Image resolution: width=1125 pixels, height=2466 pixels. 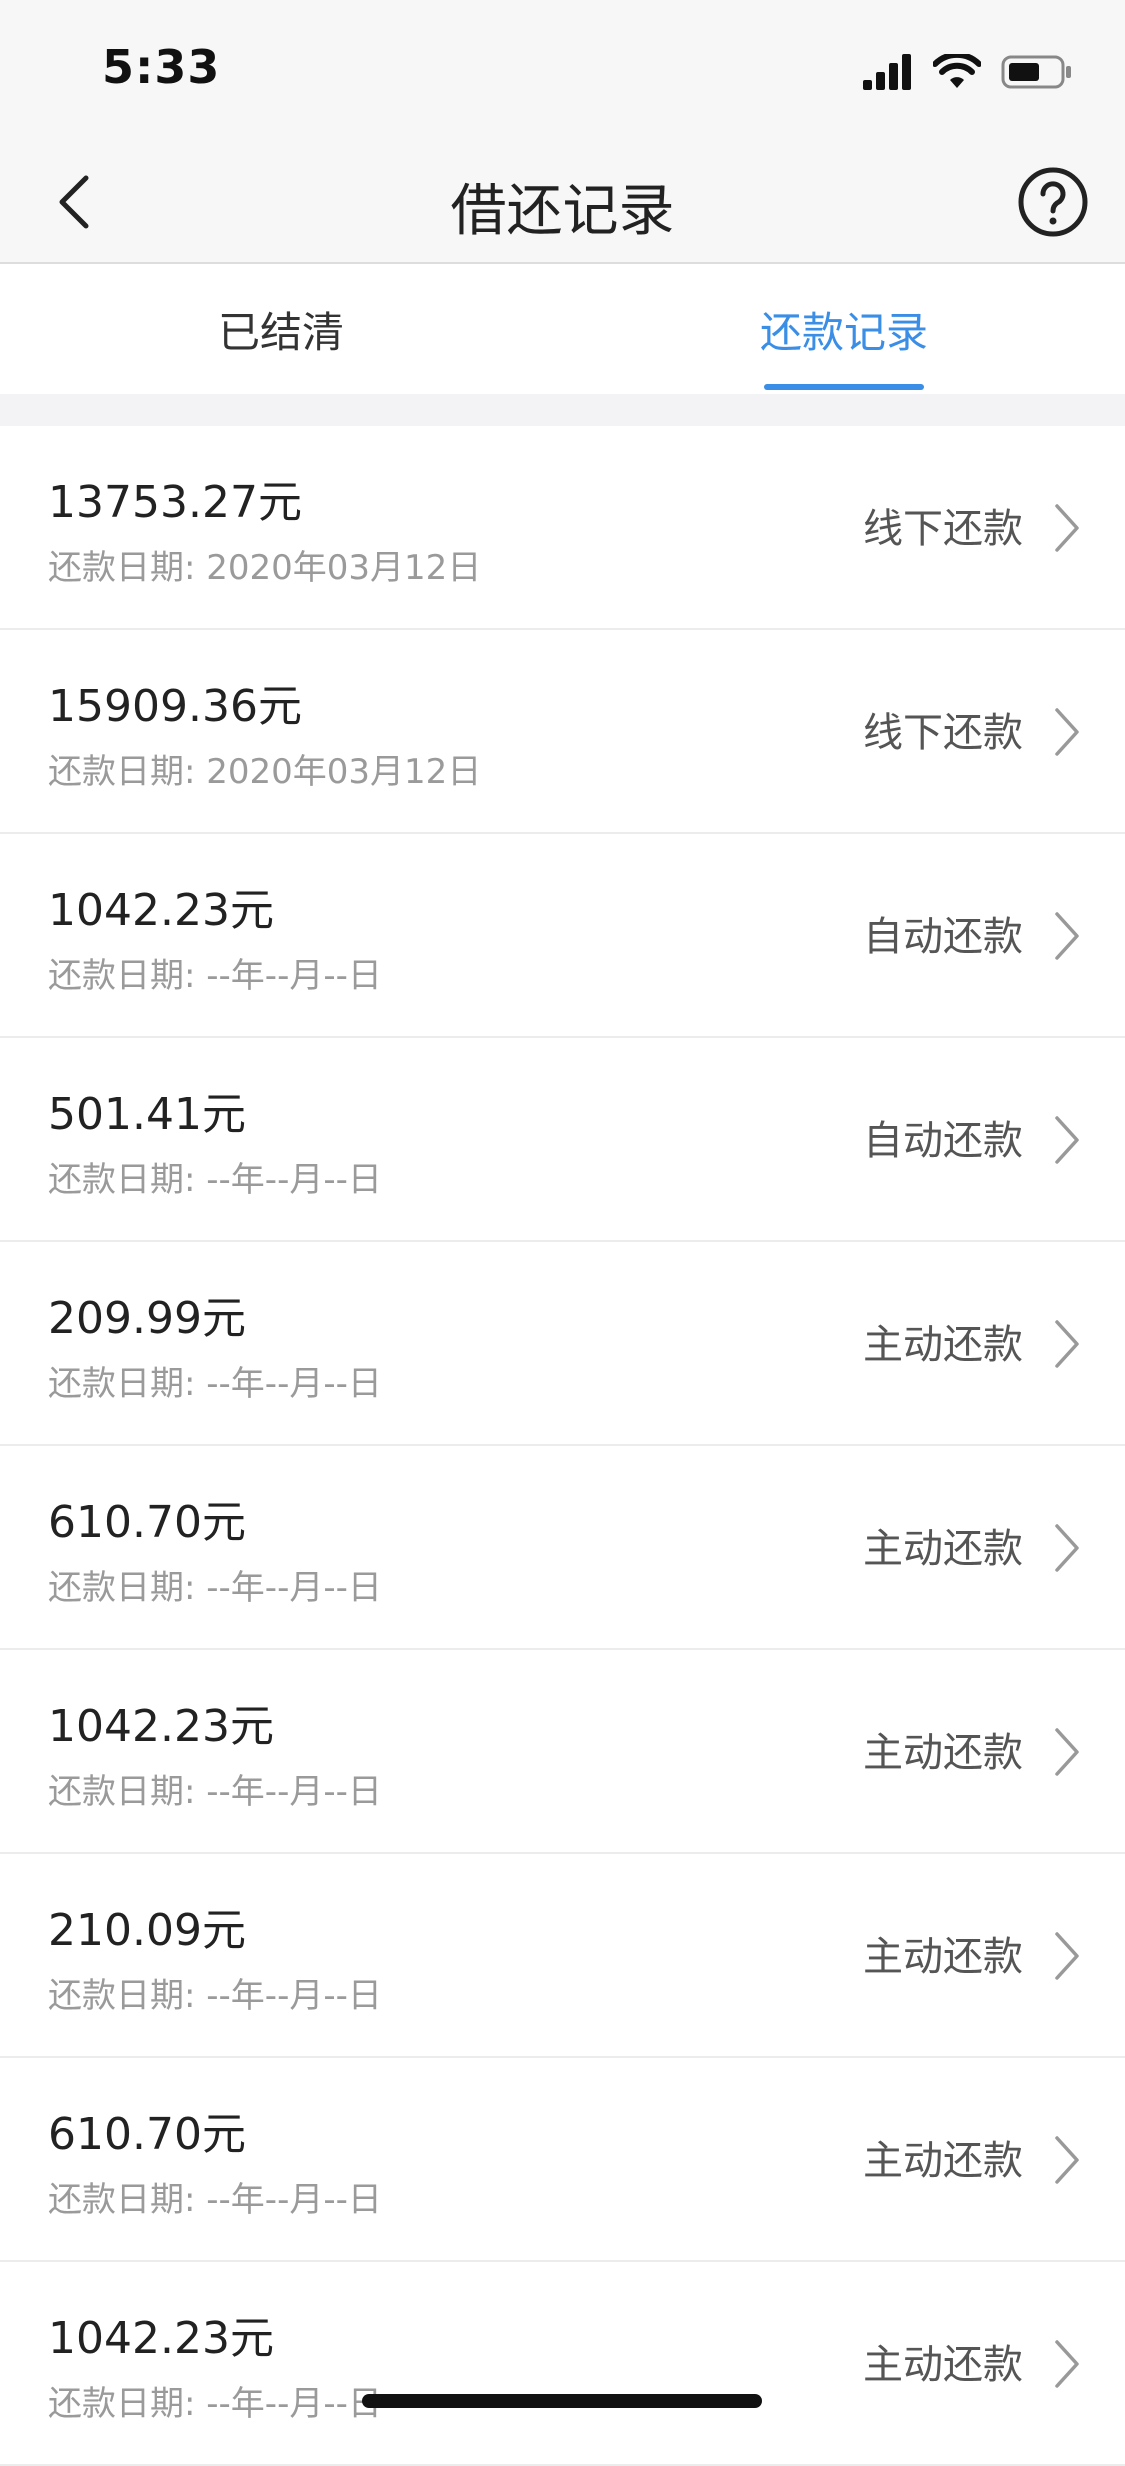 What do you see at coordinates (147, 1114) in the screenshot?
I see `record-amount: 501.41元` at bounding box center [147, 1114].